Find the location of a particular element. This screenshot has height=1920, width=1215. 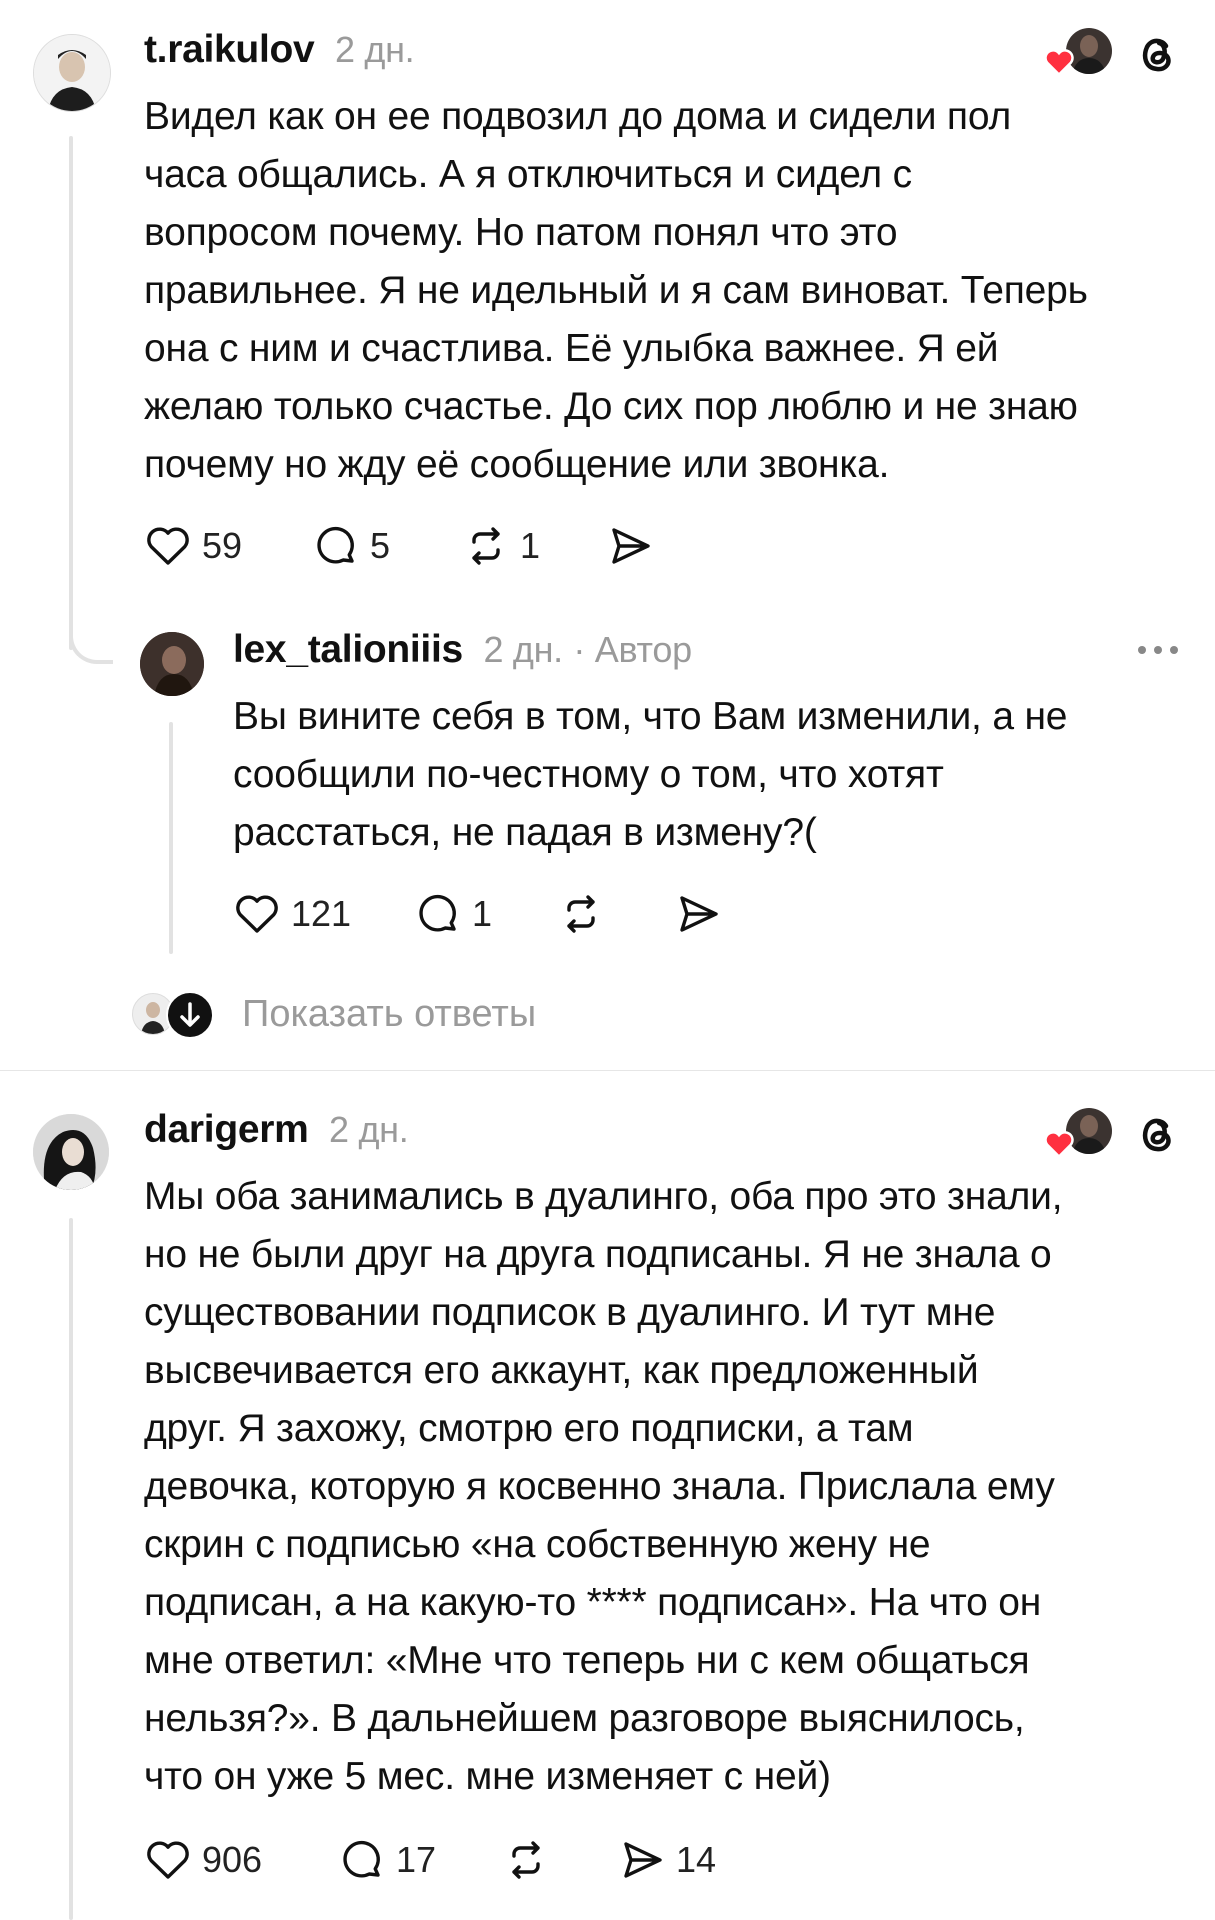

reply-count: 5 is located at coordinates (380, 545).